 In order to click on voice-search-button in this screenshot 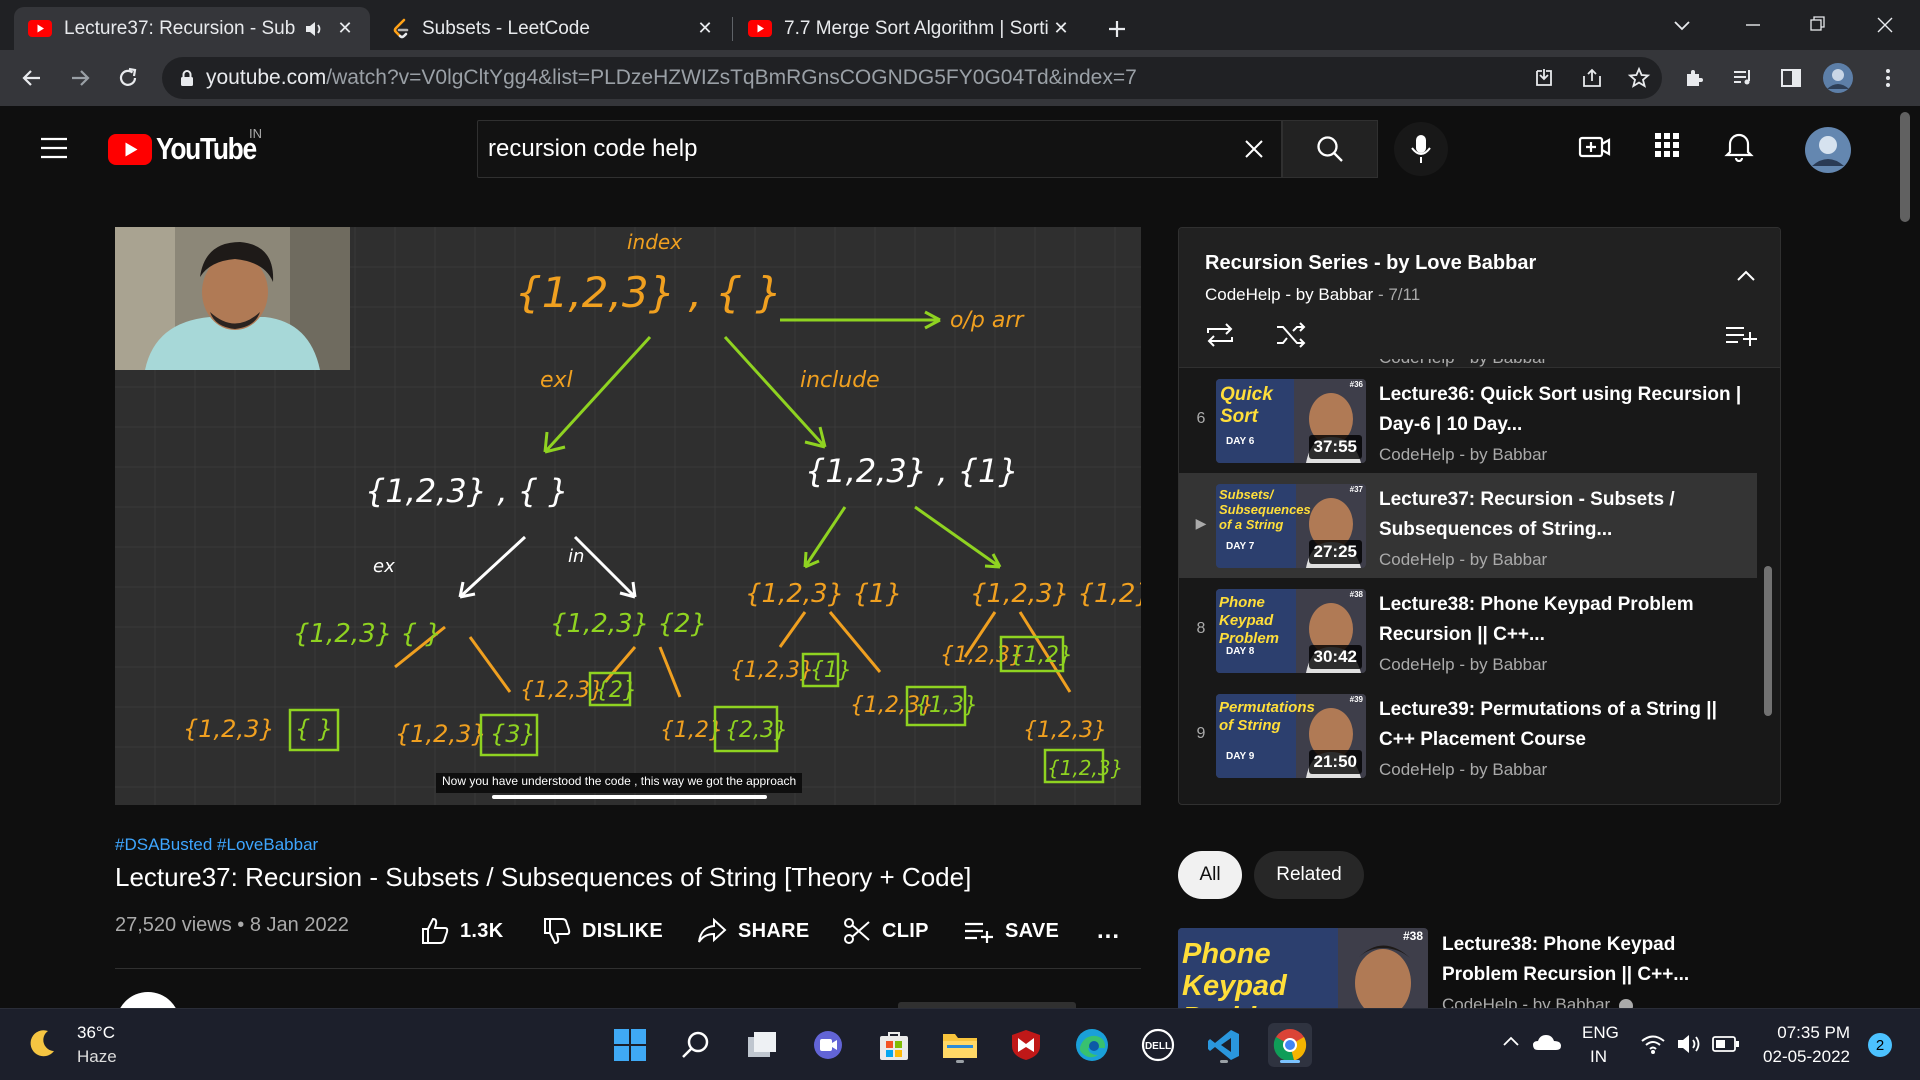, I will do `click(1421, 149)`.